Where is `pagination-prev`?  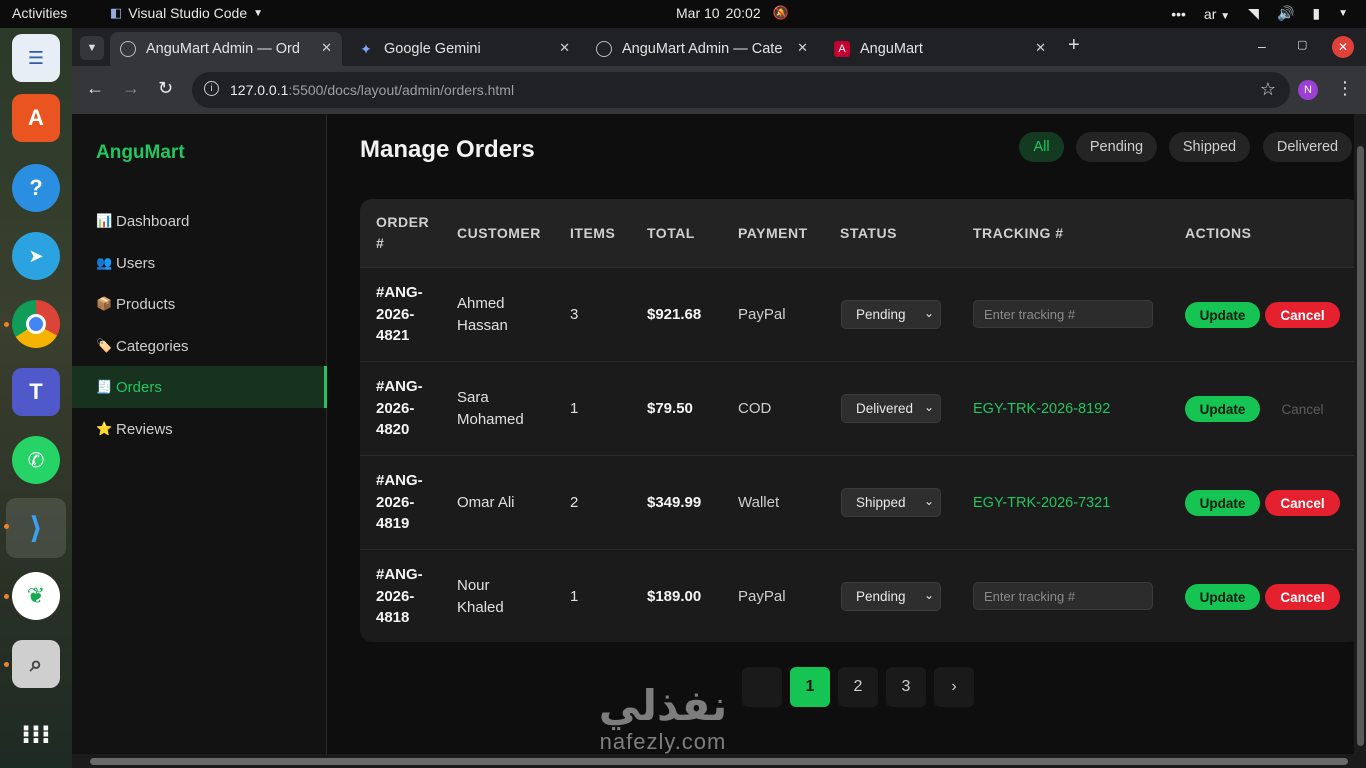 pagination-prev is located at coordinates (762, 687).